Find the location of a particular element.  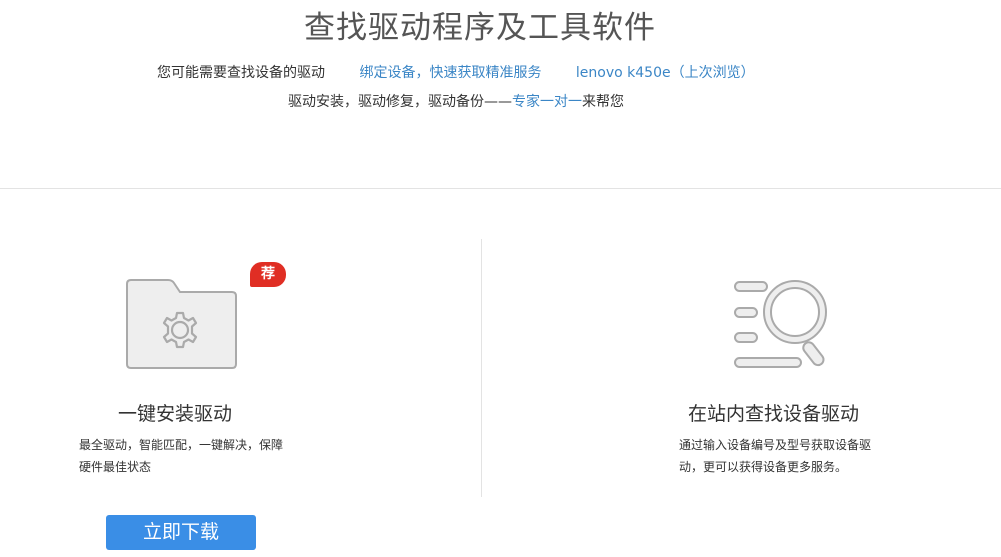

recent-device-link: lenovo k450e（上次浏览） is located at coordinates (665, 73).